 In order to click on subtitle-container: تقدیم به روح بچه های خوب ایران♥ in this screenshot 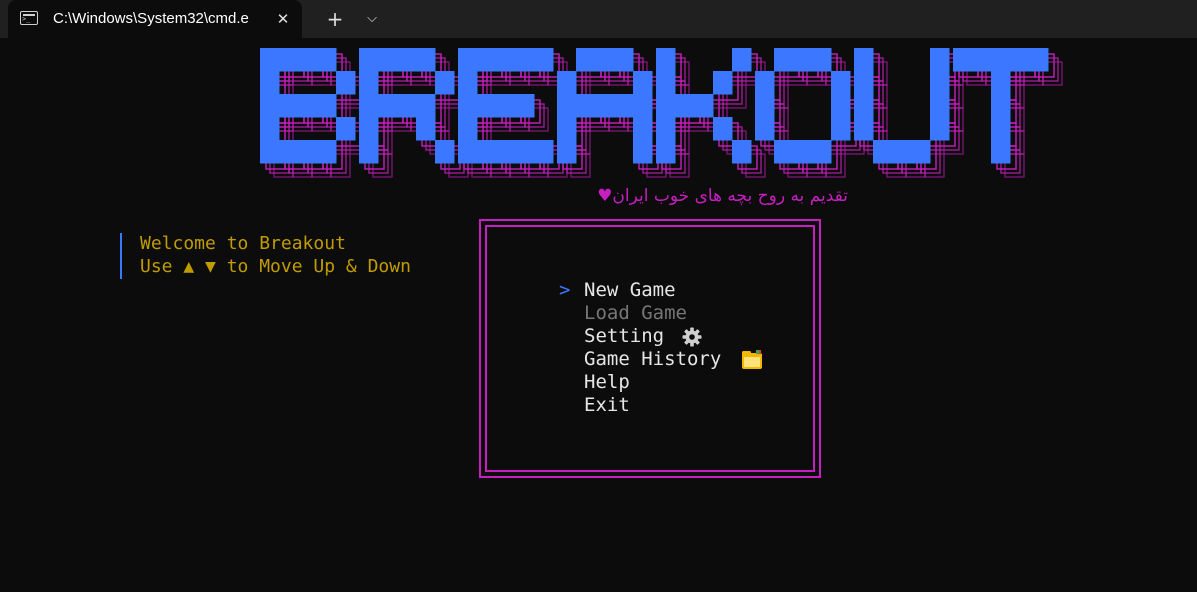, I will do `click(662, 196)`.